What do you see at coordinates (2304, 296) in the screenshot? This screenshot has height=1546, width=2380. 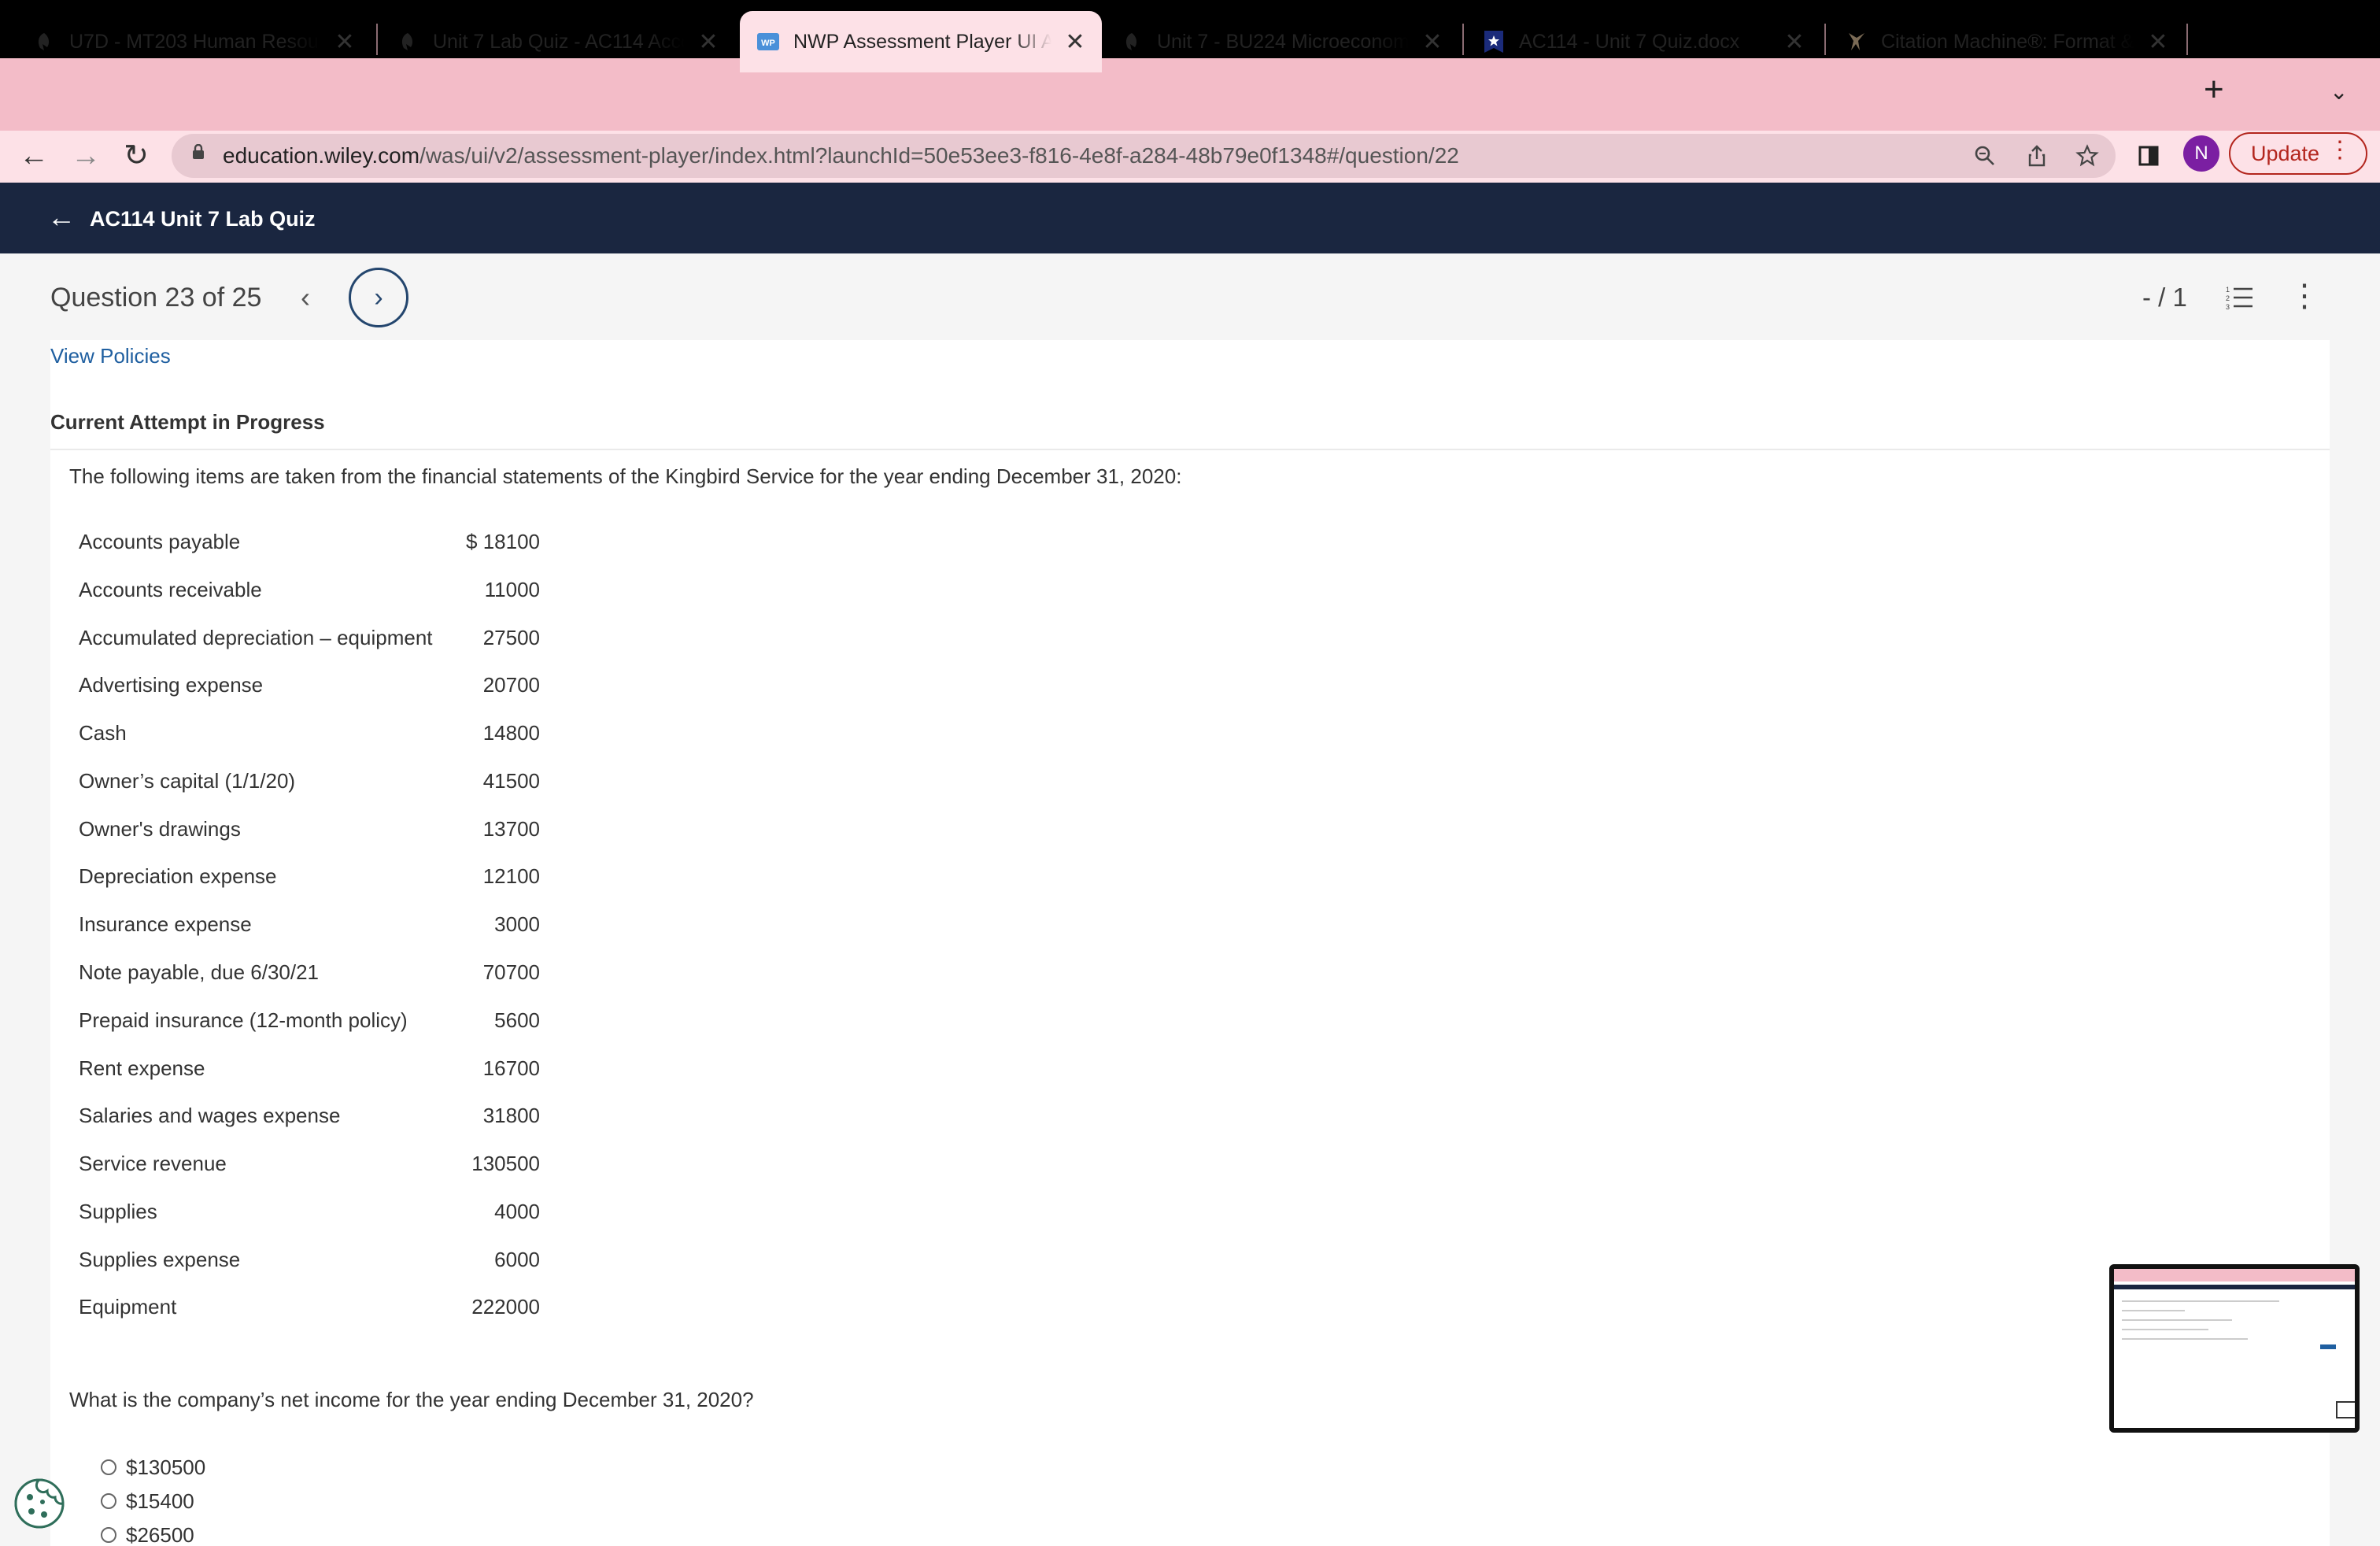 I see `more-options-icon: ⋮` at bounding box center [2304, 296].